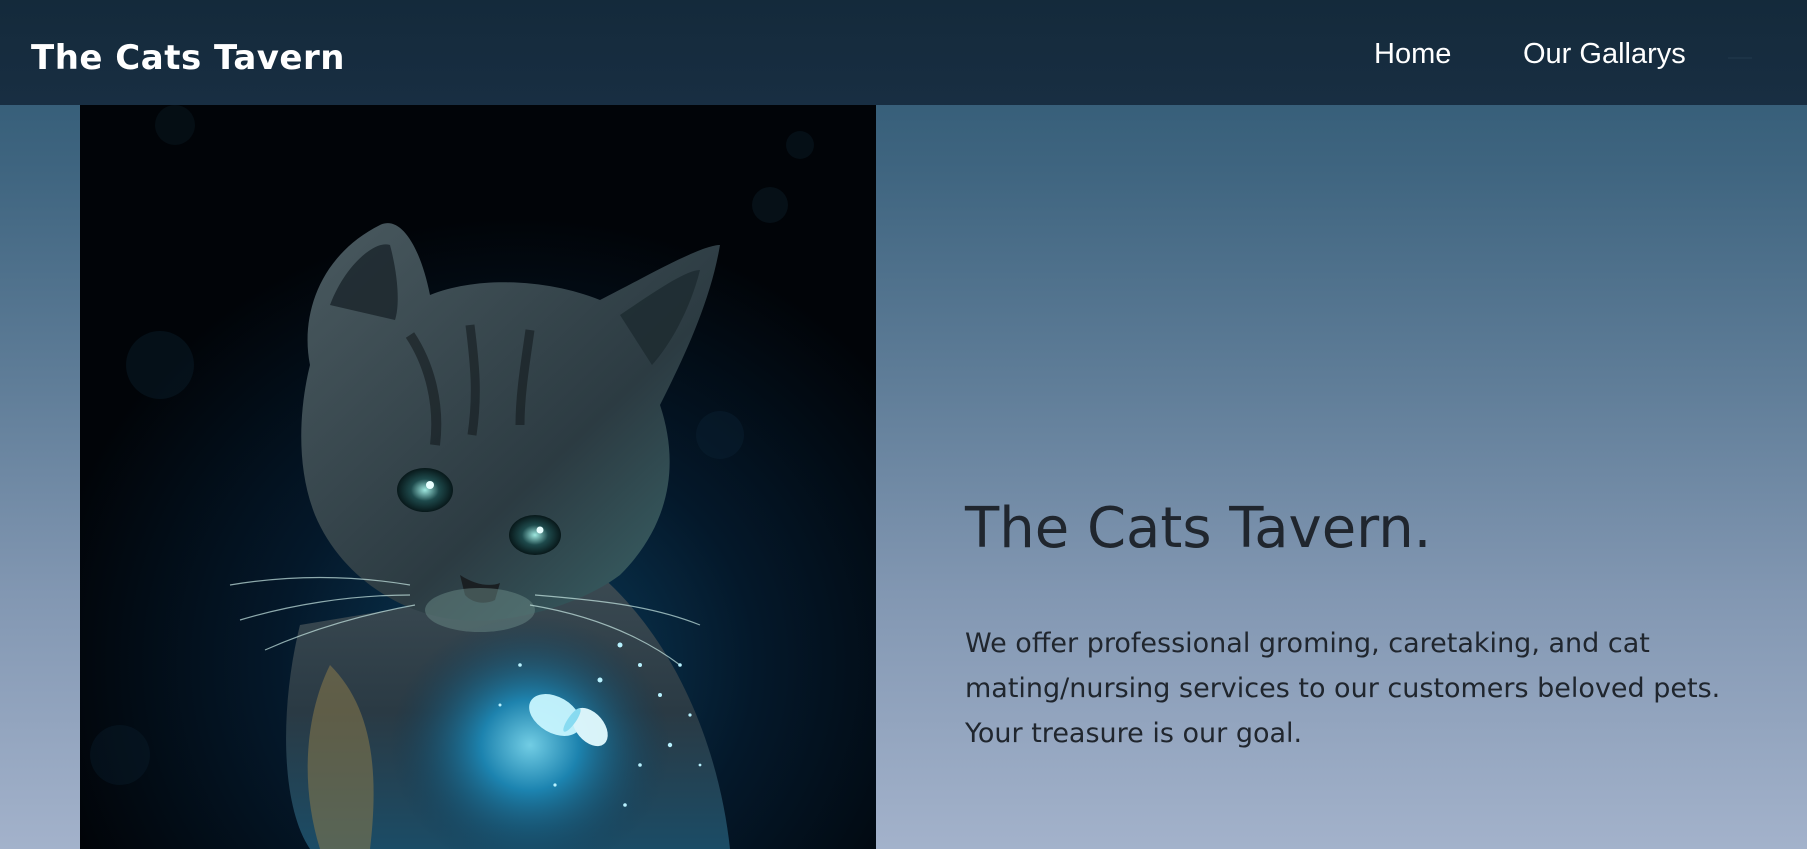  What do you see at coordinates (1198, 528) in the screenshot?
I see `hero-title: The Cats Tavern.` at bounding box center [1198, 528].